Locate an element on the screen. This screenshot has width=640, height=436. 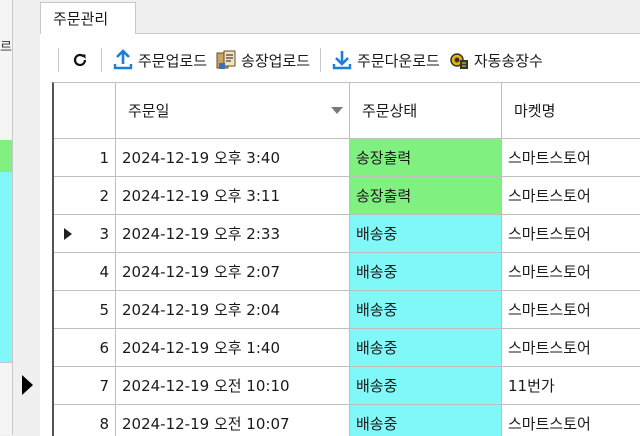
row-number-cell: 4 is located at coordinates (85, 272).